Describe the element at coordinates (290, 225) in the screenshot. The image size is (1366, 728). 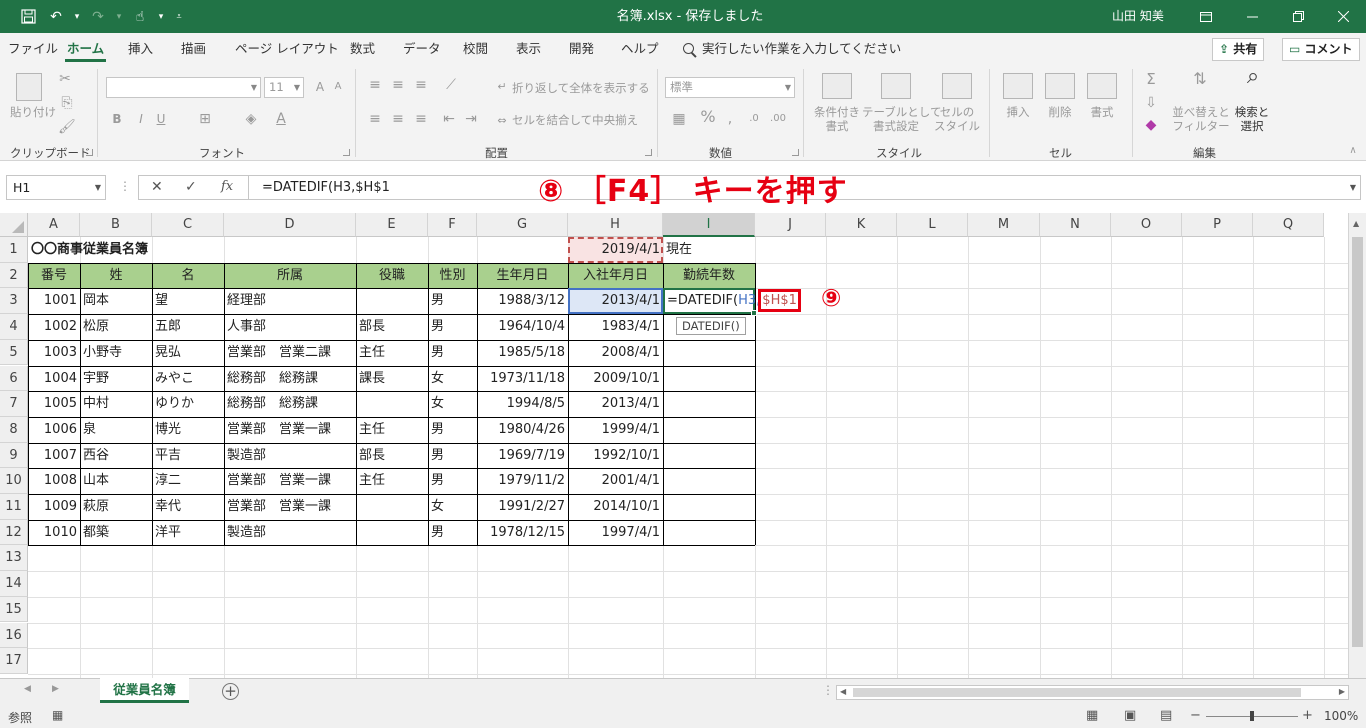
I see `column-header: D` at that location.